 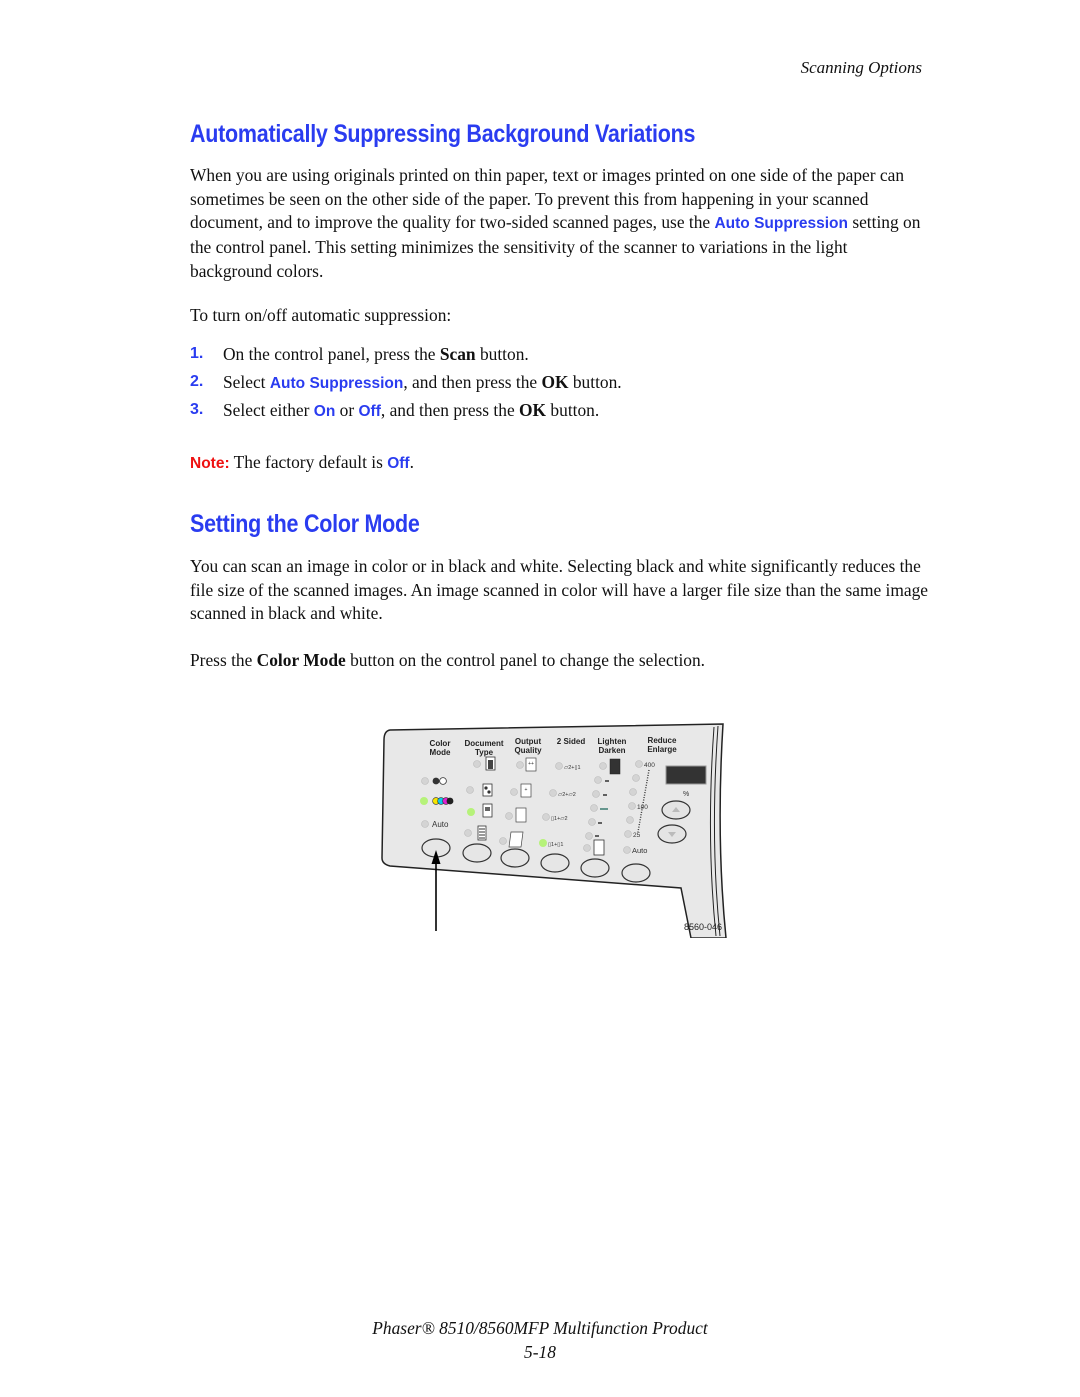 I want to click on step-number: 2., so click(x=197, y=381).